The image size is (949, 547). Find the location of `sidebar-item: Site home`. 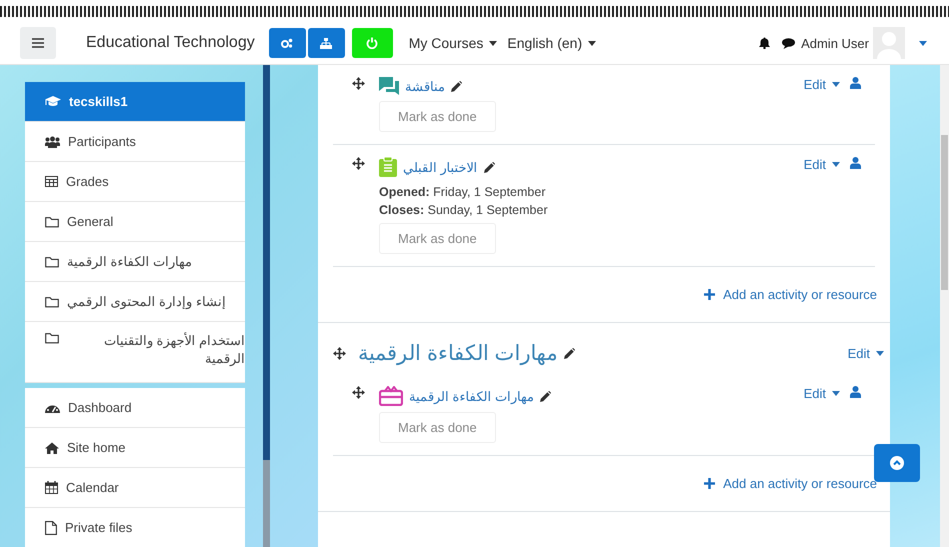

sidebar-item: Site home is located at coordinates (135, 448).